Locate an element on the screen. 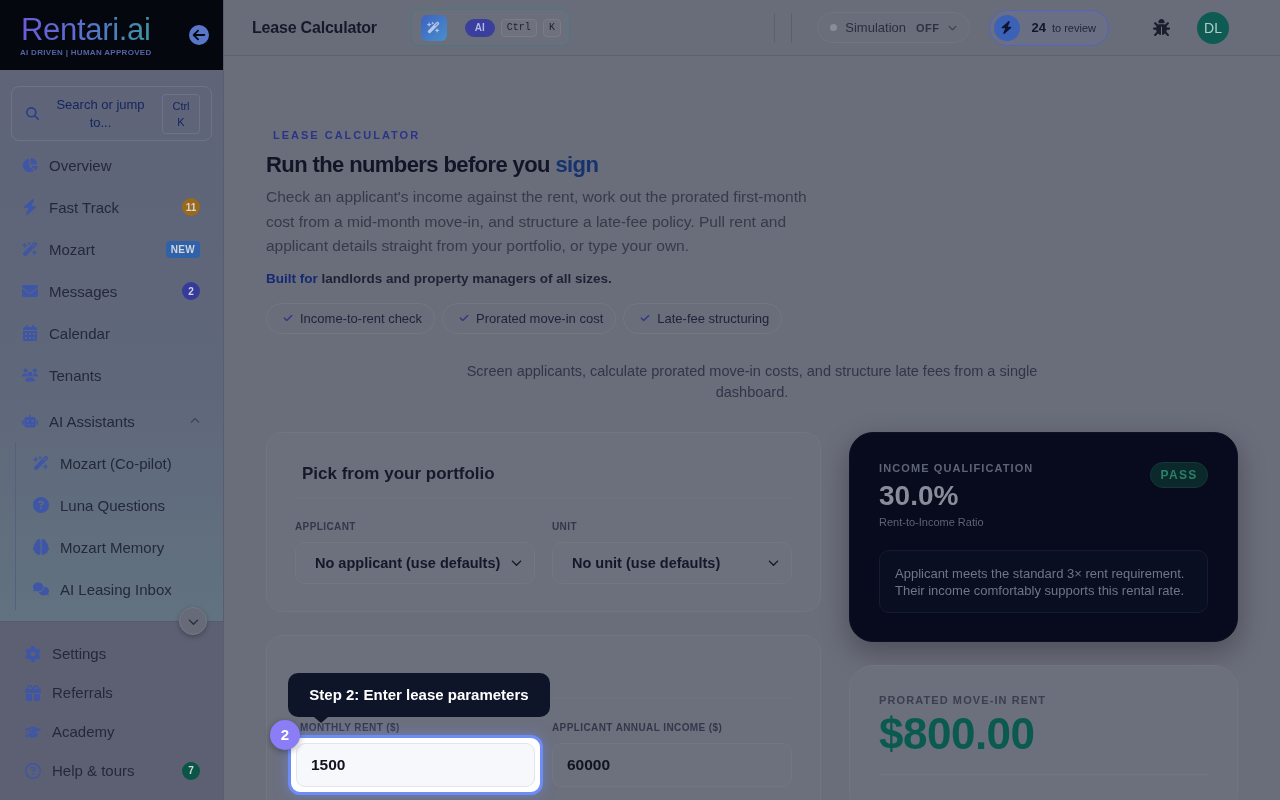  field-label: APPLICANT ANNUAL INCOME ($) is located at coordinates (638, 727).